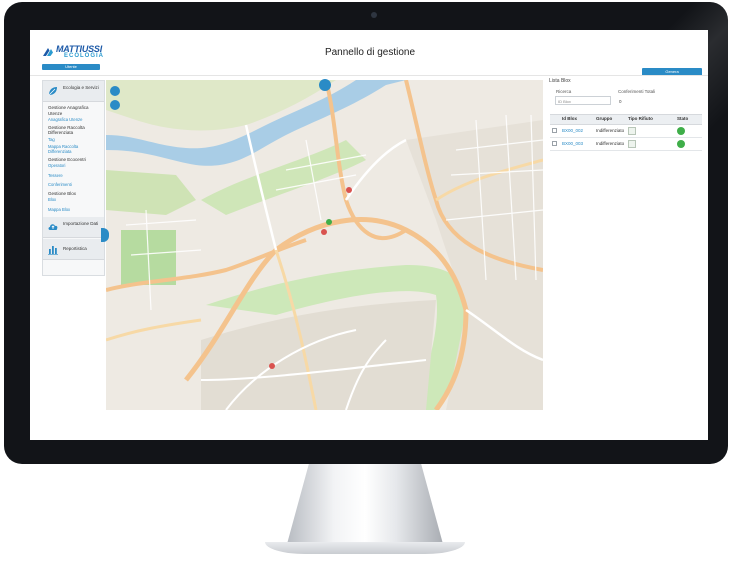 This screenshot has width=731, height=574. I want to click on webcam, so click(374, 15).